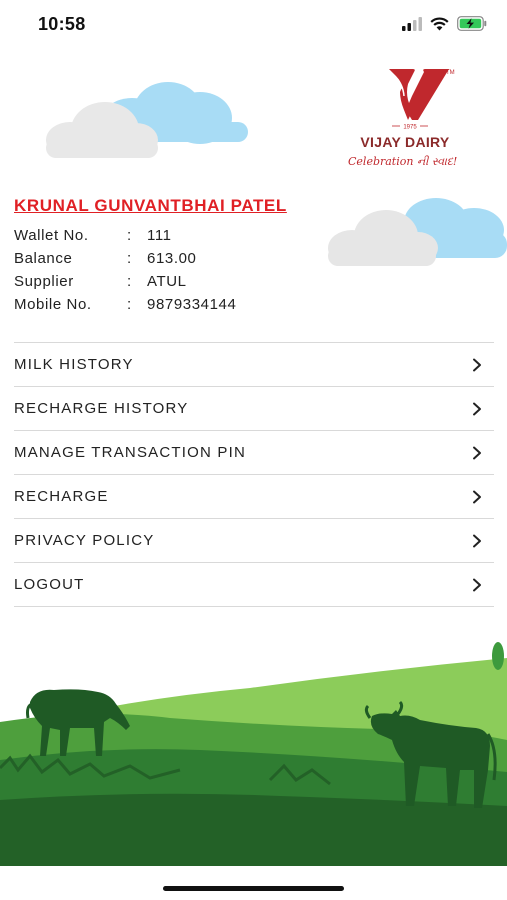  I want to click on cellular-signal-icon, so click(412, 23).